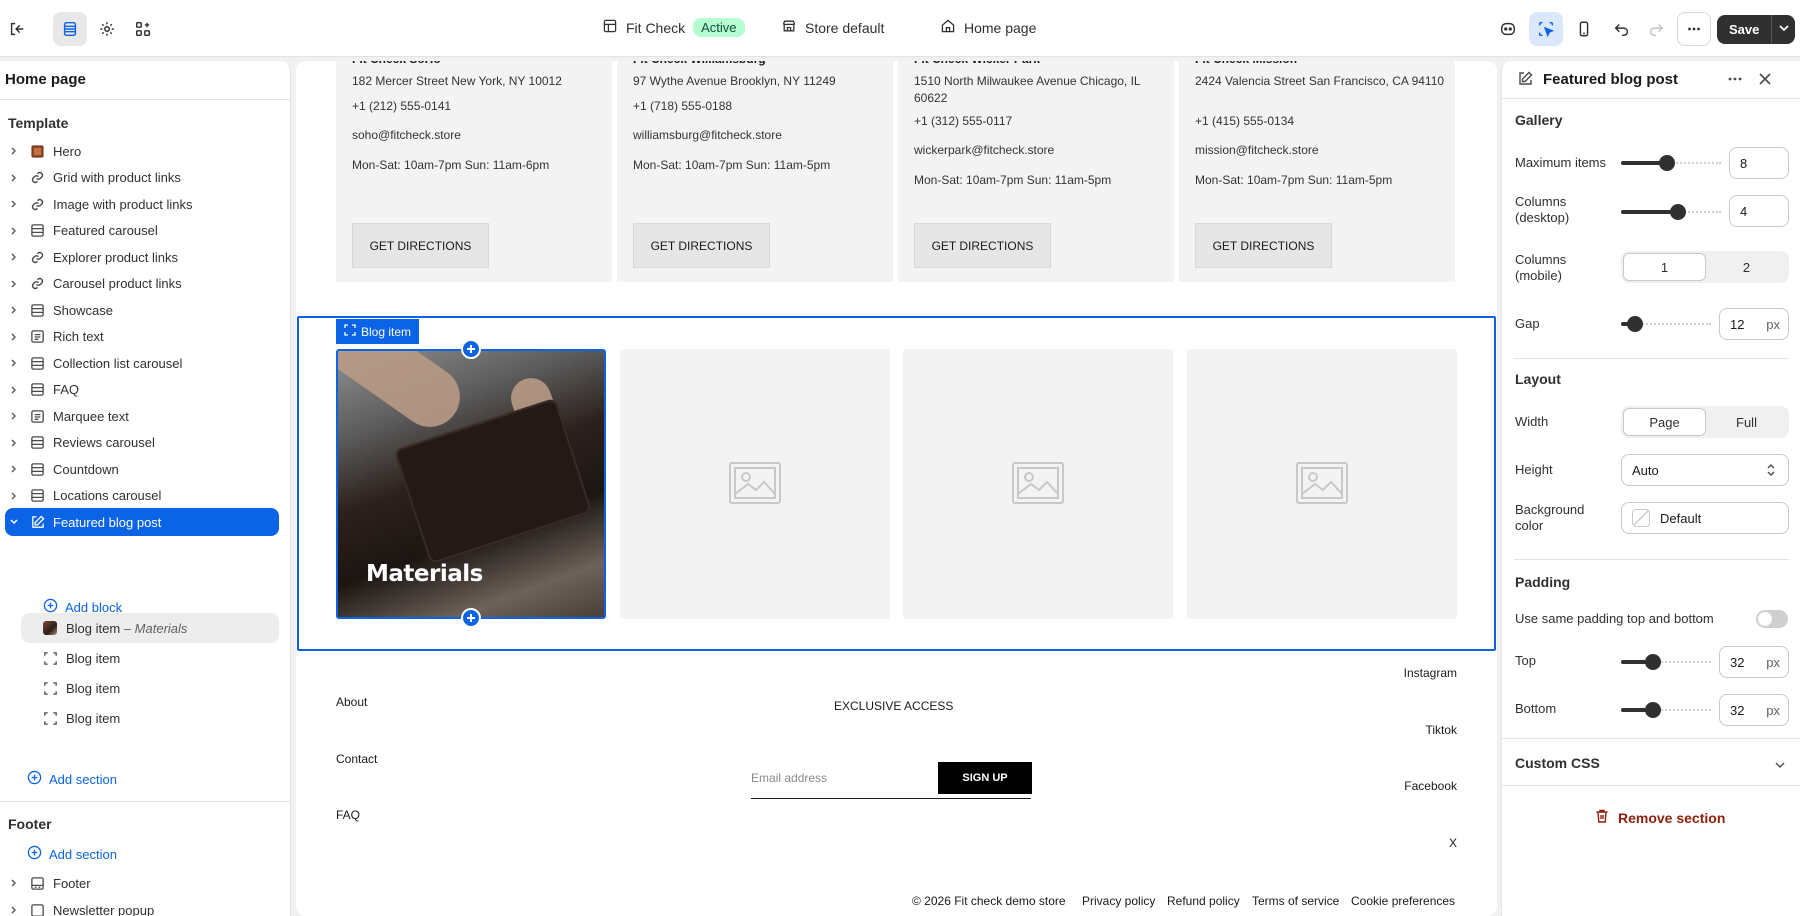 The width and height of the screenshot is (1800, 916). I want to click on footer-link-about: About, so click(351, 702).